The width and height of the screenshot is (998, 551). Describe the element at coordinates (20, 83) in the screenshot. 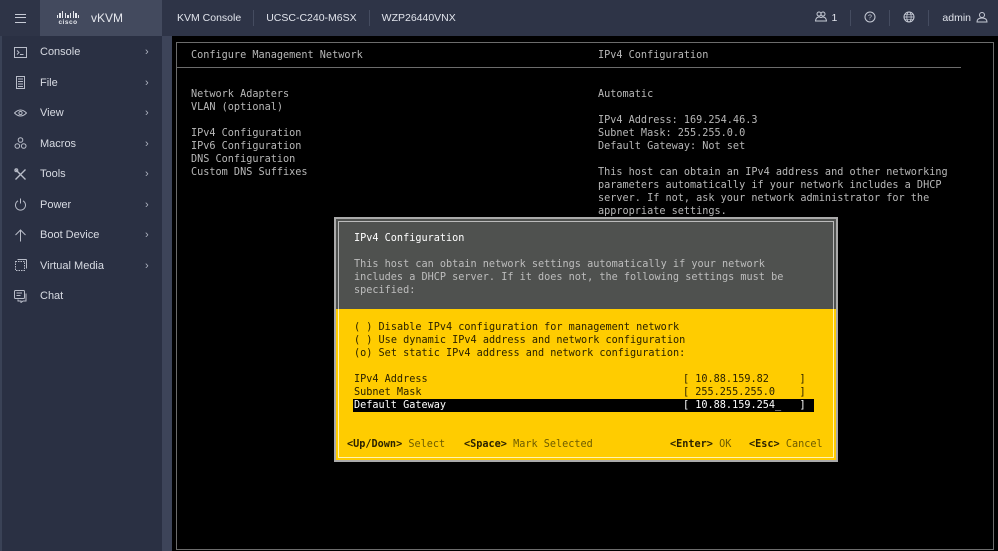

I see `file-icon` at that location.